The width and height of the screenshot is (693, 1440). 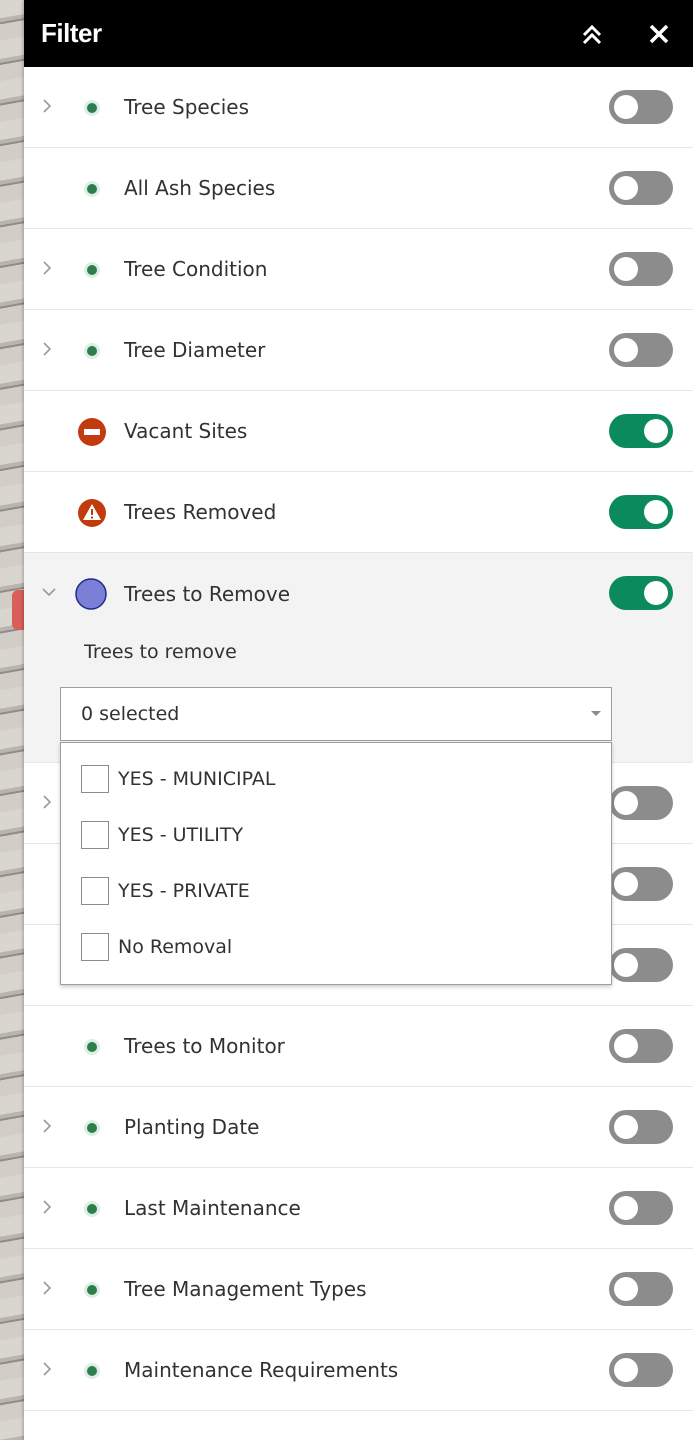 I want to click on filter-row-vacant-sites: Vacant Sites, so click(x=358, y=431).